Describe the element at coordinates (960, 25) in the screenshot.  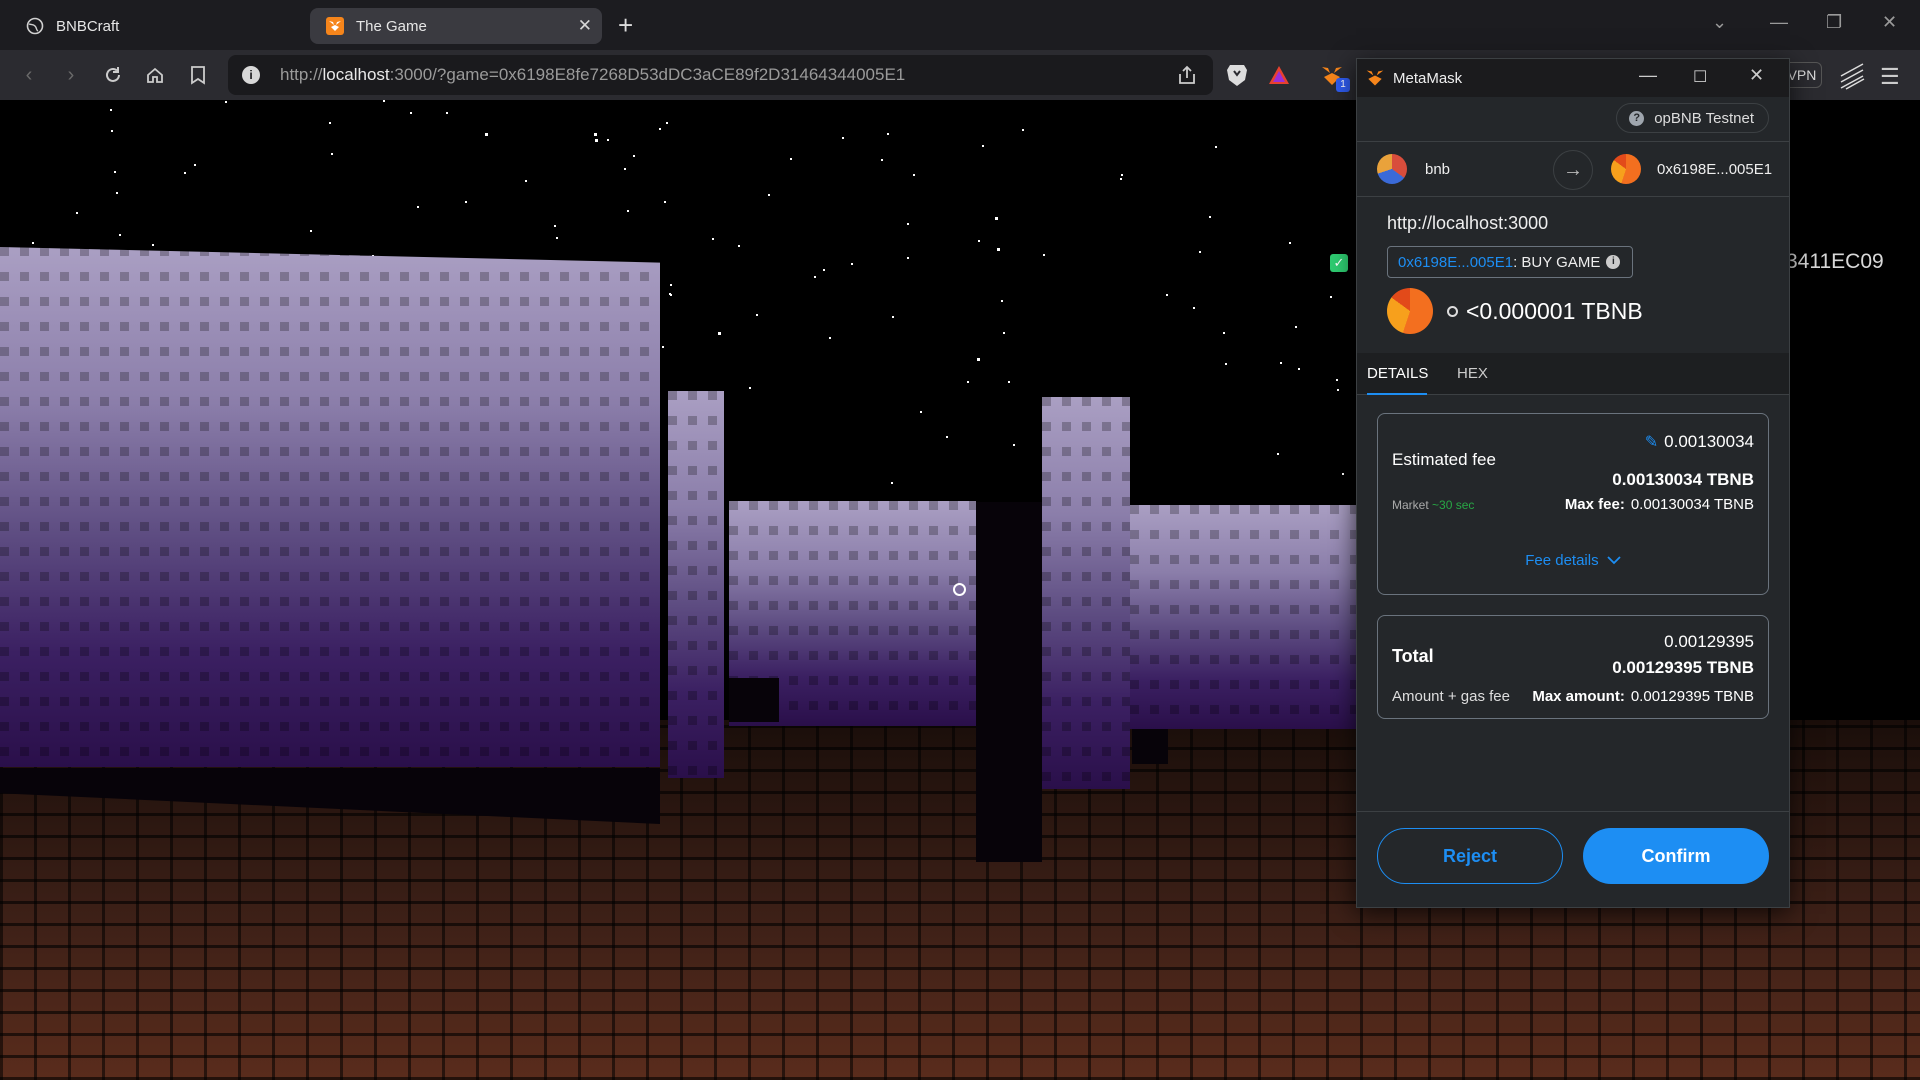
I see `browser-tab-bar: BNBCraft The Game ✕ + ⌄ — ❐ ✕` at that location.